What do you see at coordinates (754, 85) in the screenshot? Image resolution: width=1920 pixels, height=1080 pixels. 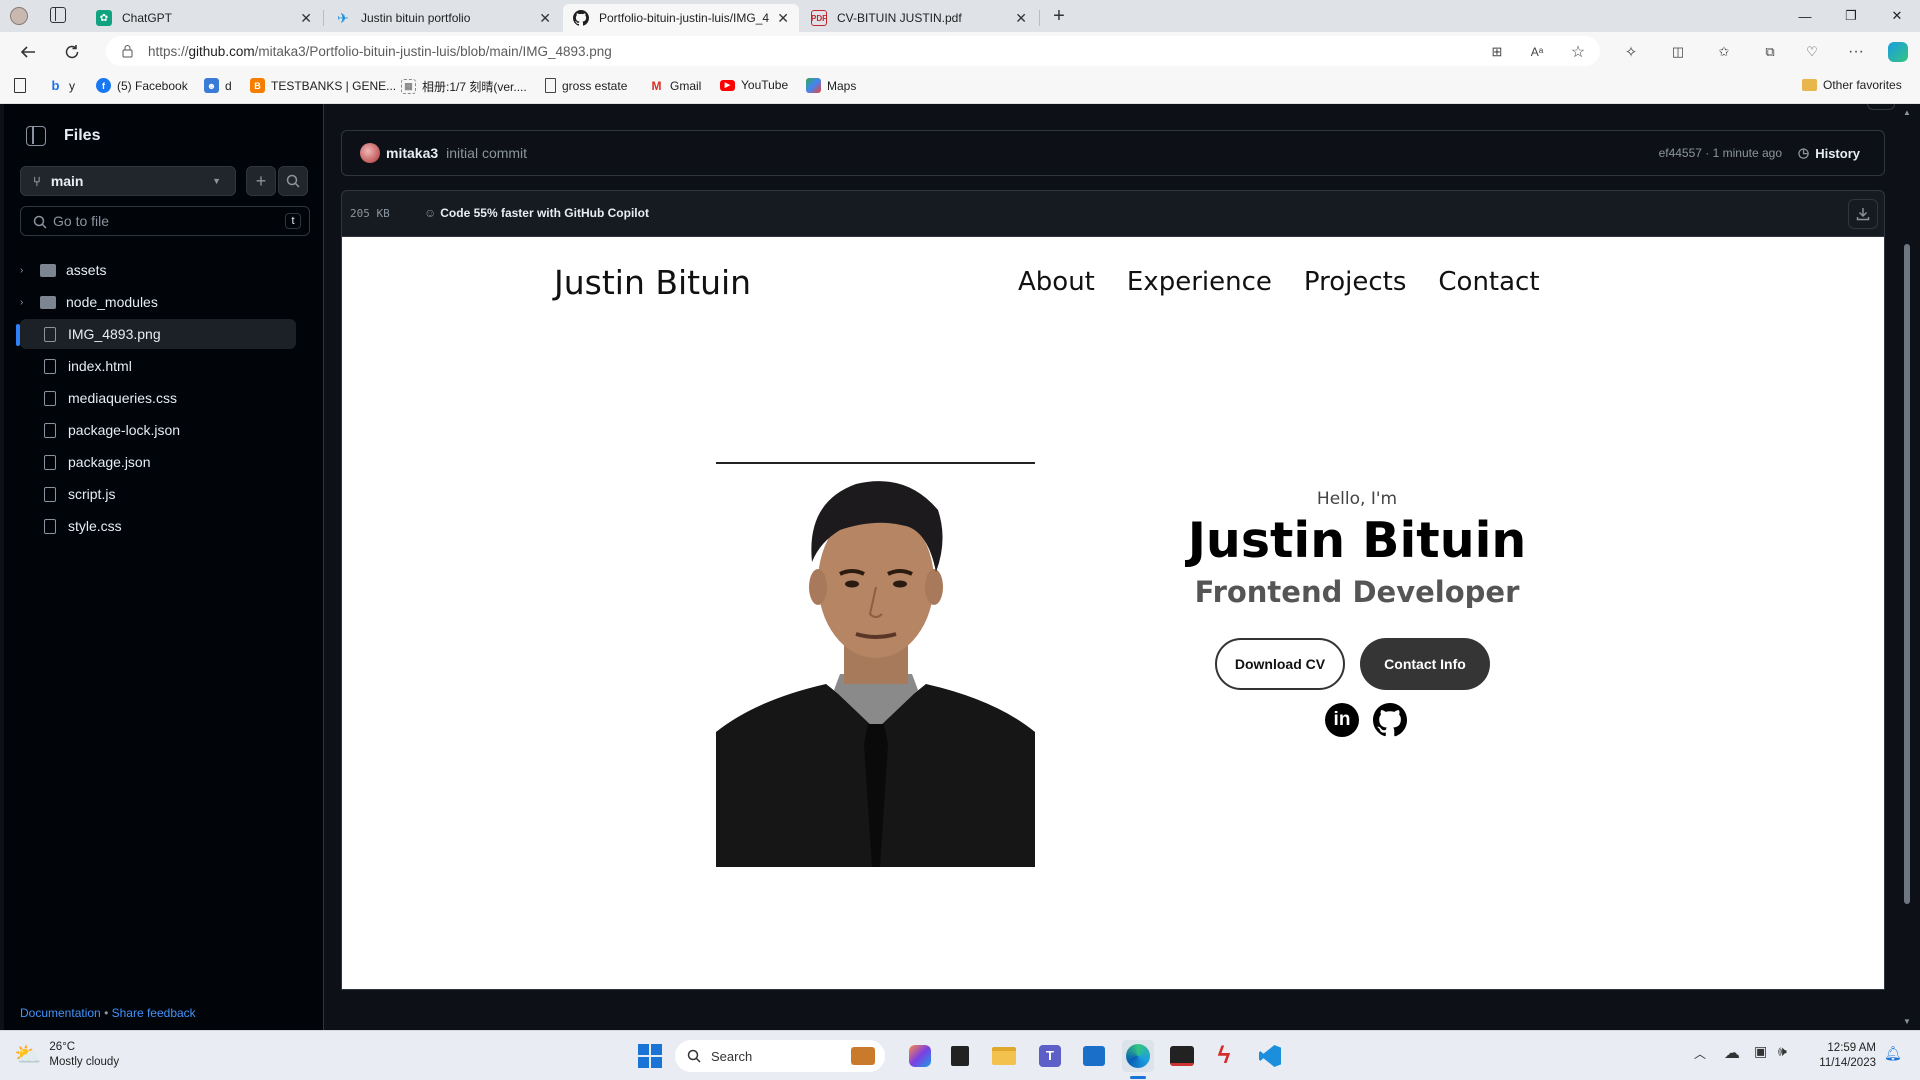 I see `favorite-youtube: ▶ YouTube` at bounding box center [754, 85].